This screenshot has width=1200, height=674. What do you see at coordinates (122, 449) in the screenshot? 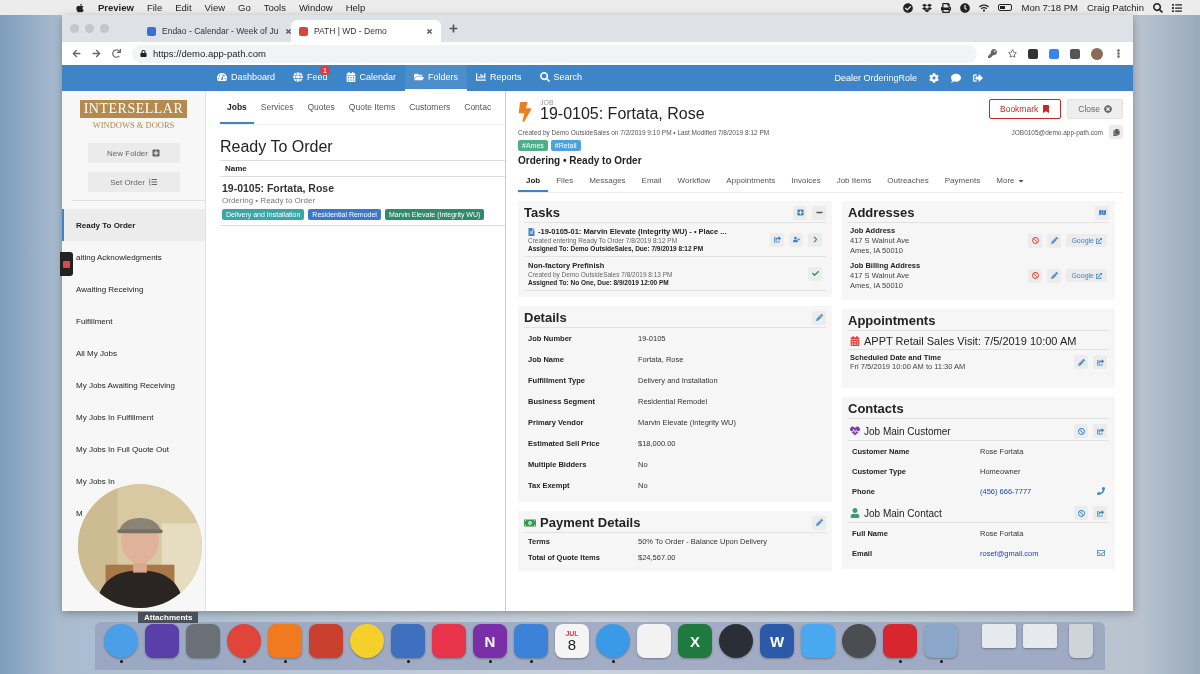
I see `folder-item: My Jobs In Full Quote Out` at bounding box center [122, 449].